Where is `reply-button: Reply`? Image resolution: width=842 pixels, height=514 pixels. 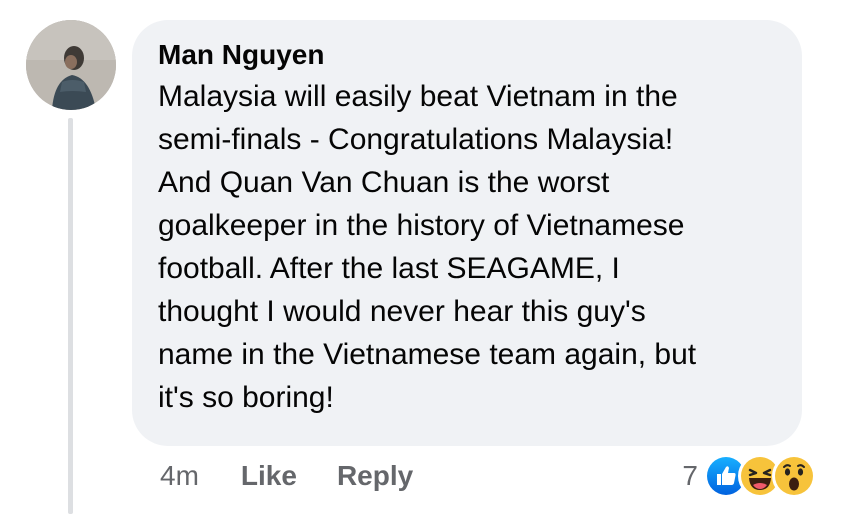
reply-button: Reply is located at coordinates (375, 476).